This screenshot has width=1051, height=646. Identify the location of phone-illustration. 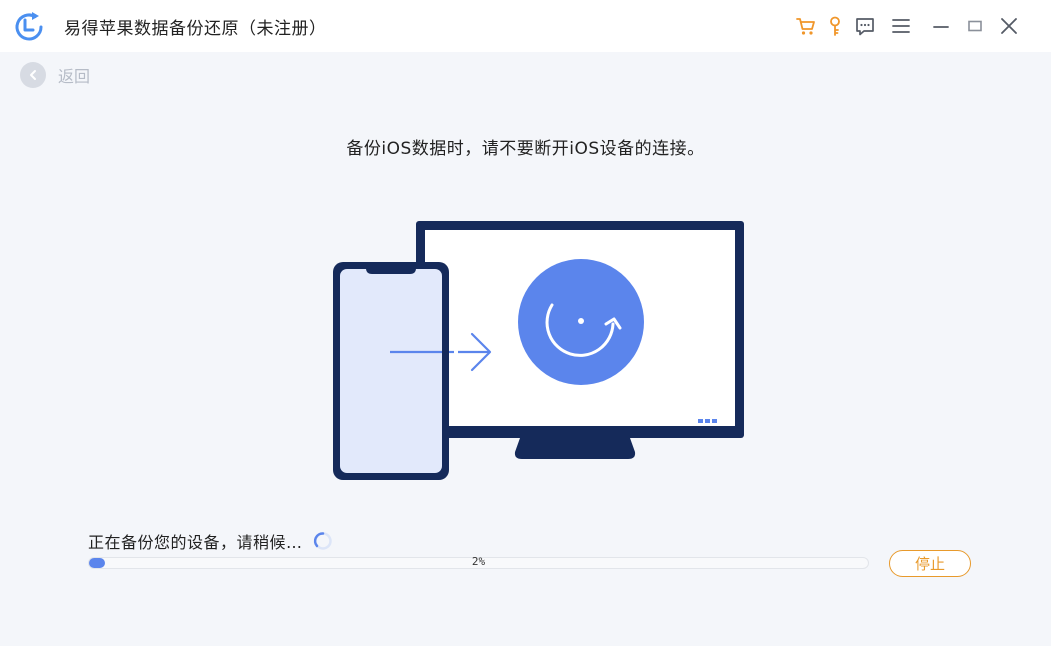
(391, 371).